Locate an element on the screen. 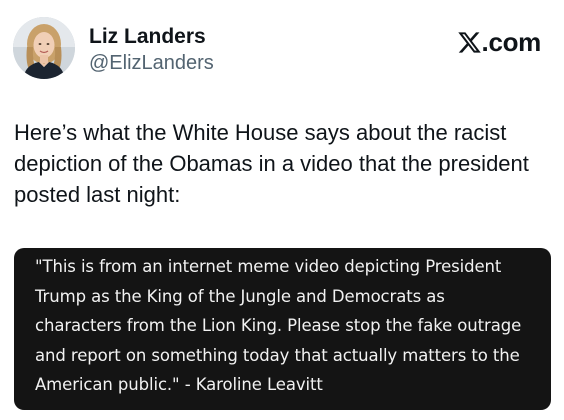  author-name: Liz Landers is located at coordinates (147, 37).